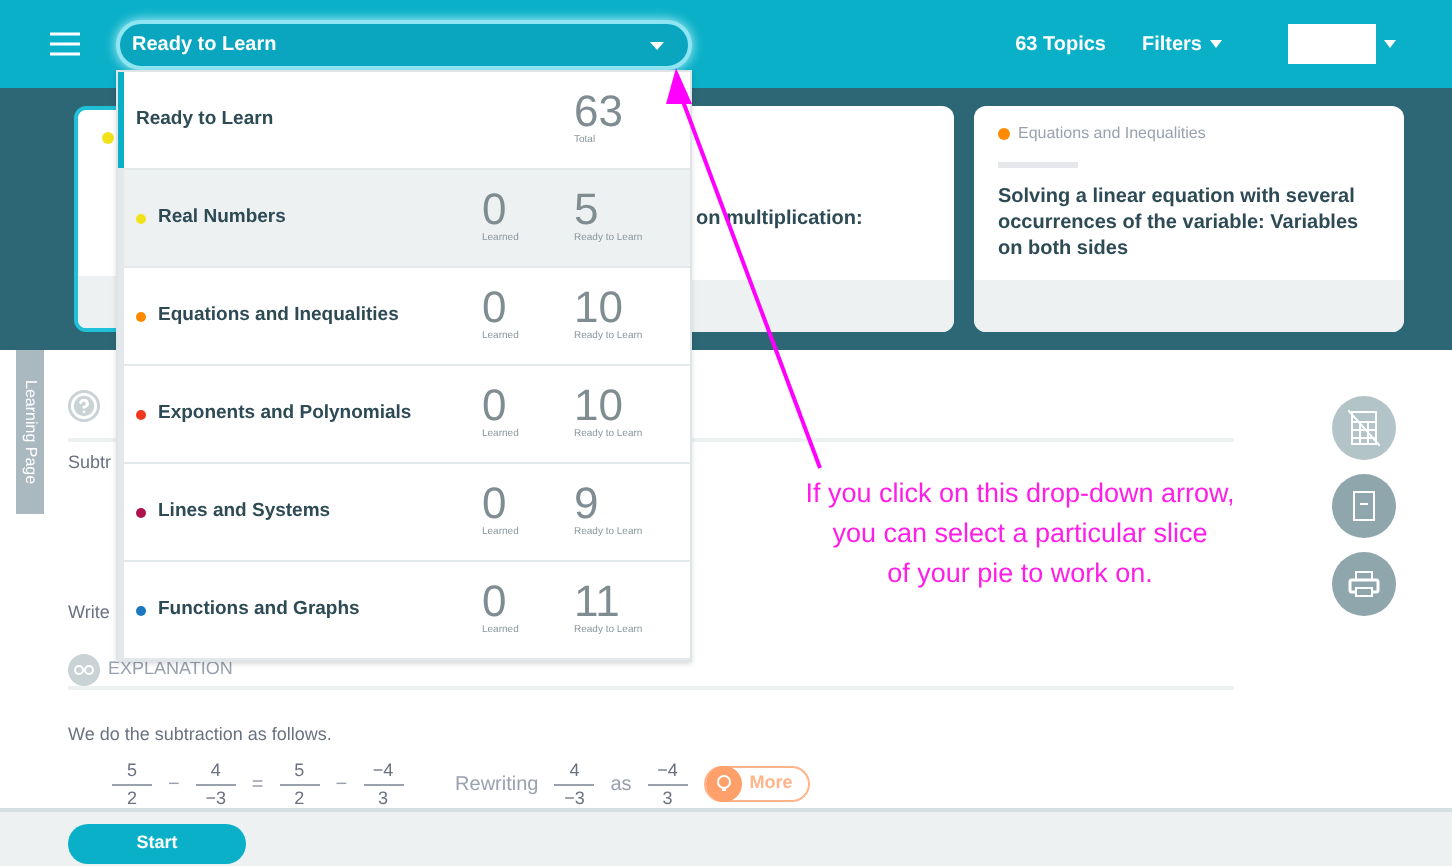  What do you see at coordinates (65, 44) in the screenshot?
I see `menu-icon` at bounding box center [65, 44].